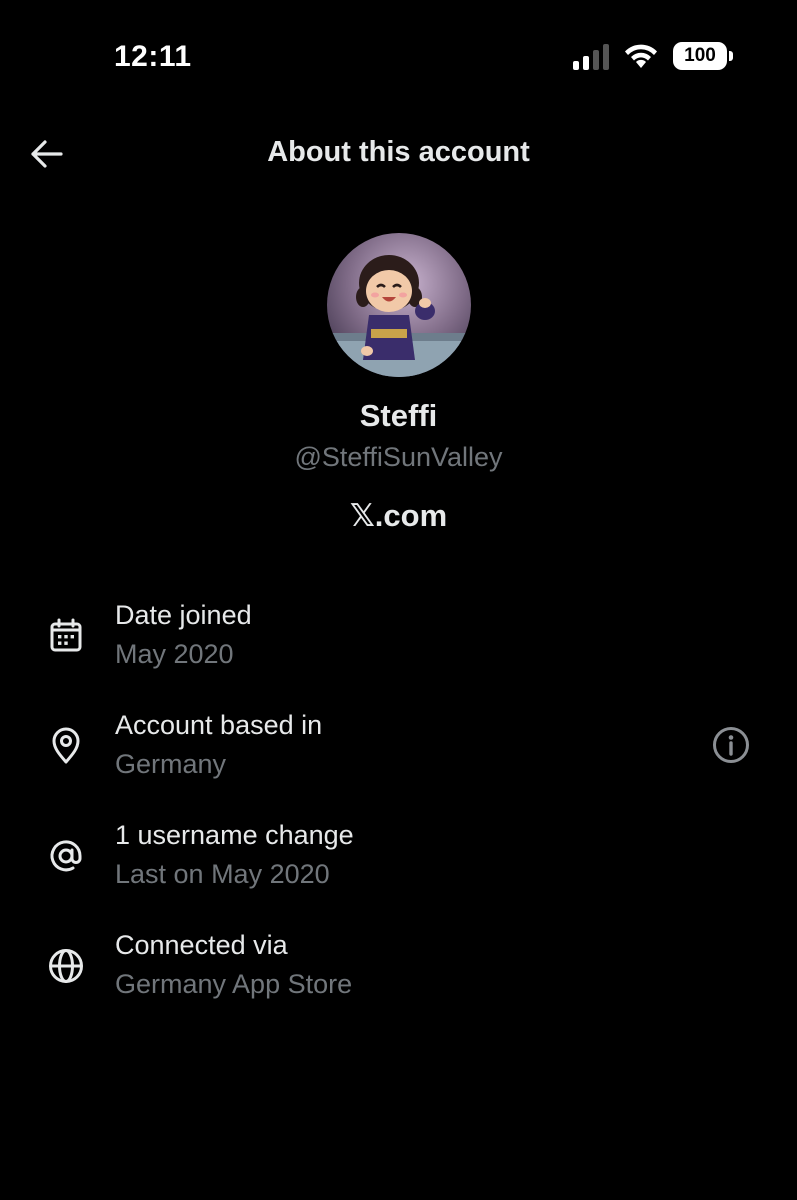 The width and height of the screenshot is (797, 1200). What do you see at coordinates (399, 305) in the screenshot?
I see `avatar` at bounding box center [399, 305].